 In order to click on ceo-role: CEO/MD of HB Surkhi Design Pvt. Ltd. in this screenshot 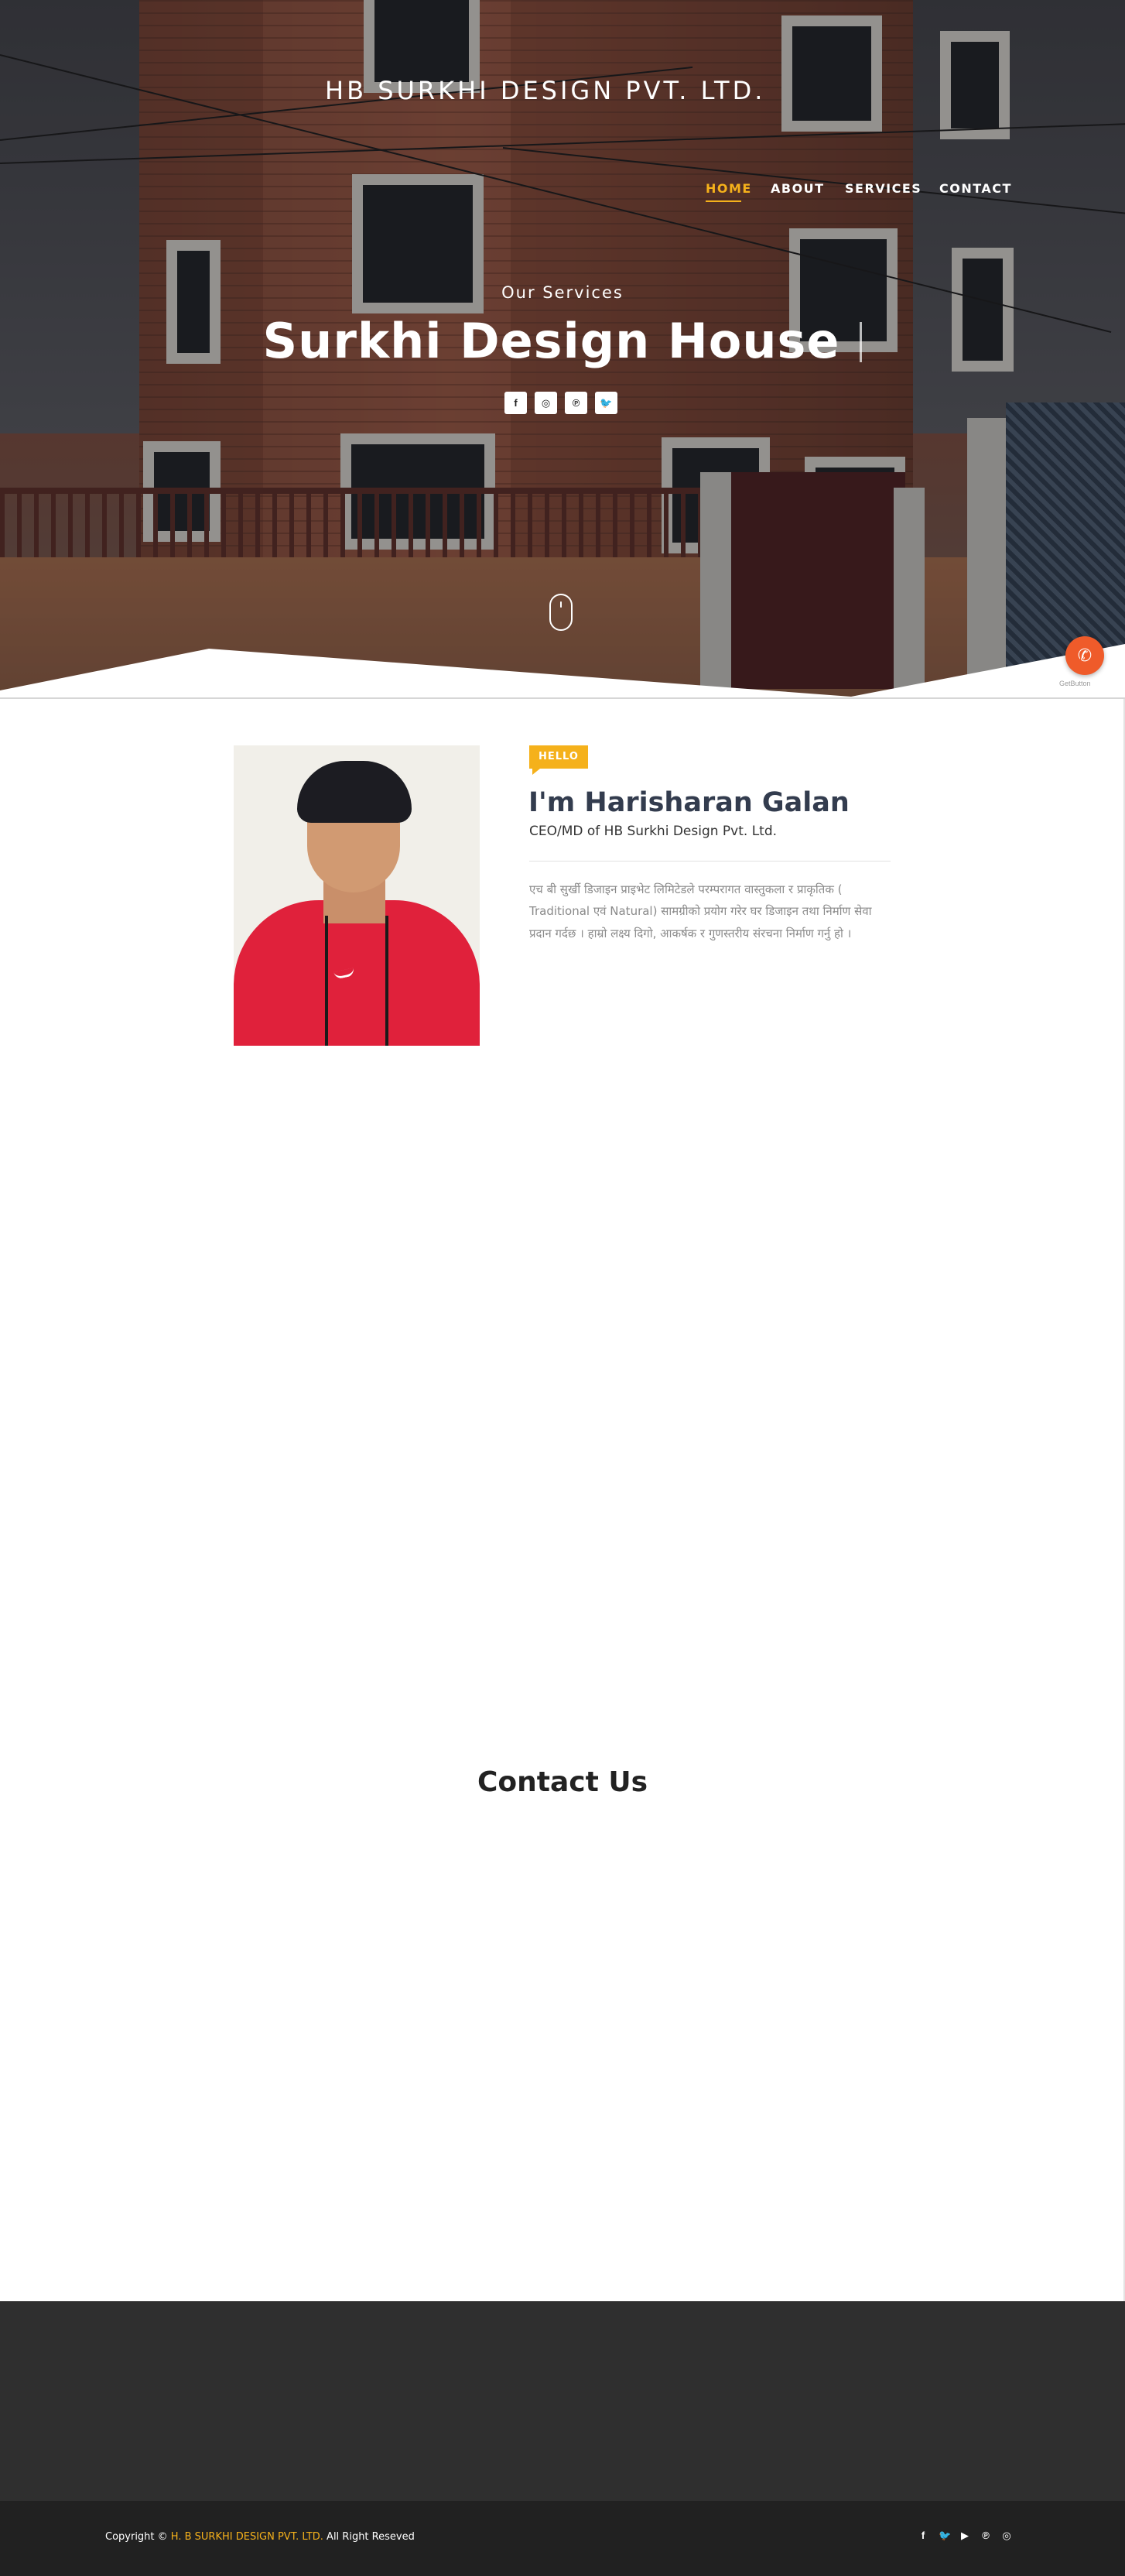, I will do `click(653, 831)`.